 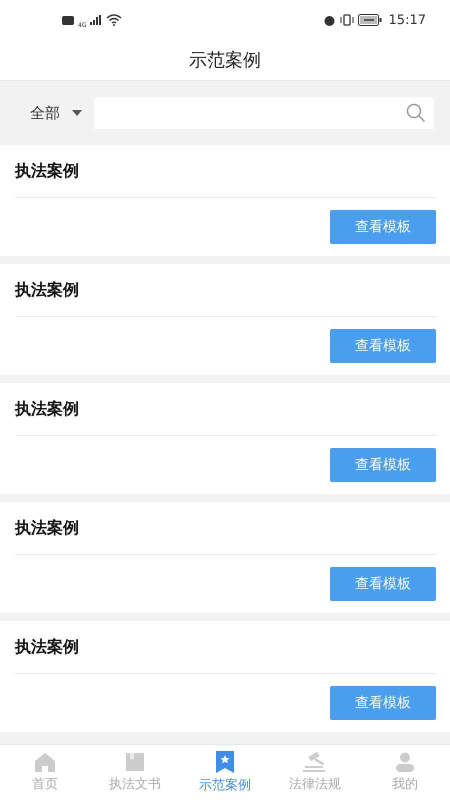 I want to click on book-icon, so click(x=135, y=762).